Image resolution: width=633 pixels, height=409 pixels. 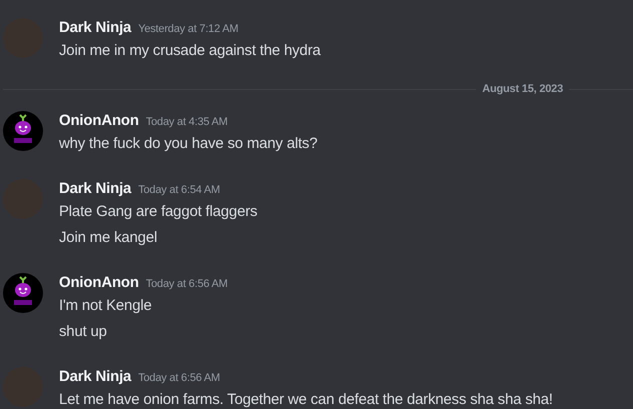 What do you see at coordinates (190, 51) in the screenshot?
I see `message-text: Join me in my crusade against the hydra` at bounding box center [190, 51].